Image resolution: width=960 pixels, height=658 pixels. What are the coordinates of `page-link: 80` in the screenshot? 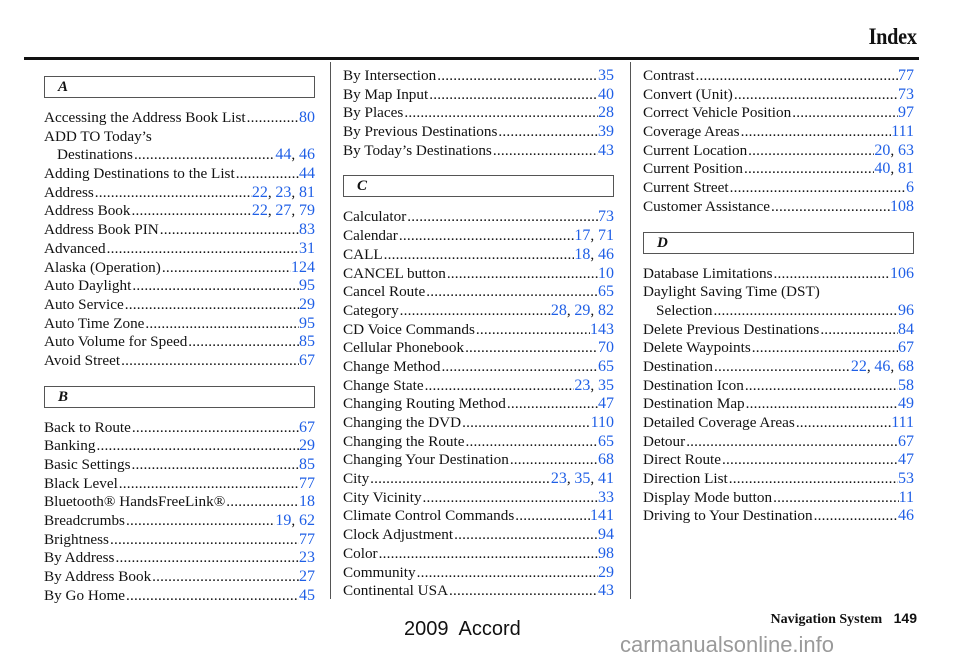 It's located at (307, 117).